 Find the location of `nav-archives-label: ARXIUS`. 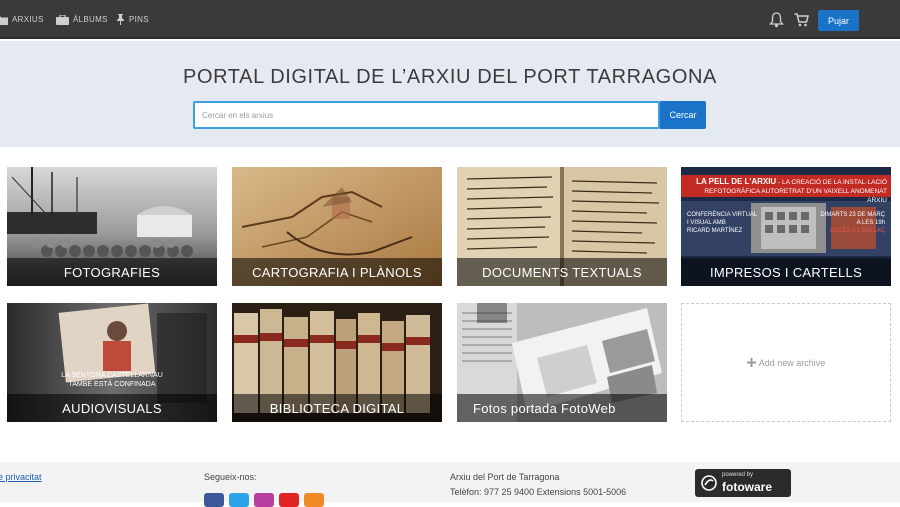

nav-archives-label: ARXIUS is located at coordinates (28, 19).